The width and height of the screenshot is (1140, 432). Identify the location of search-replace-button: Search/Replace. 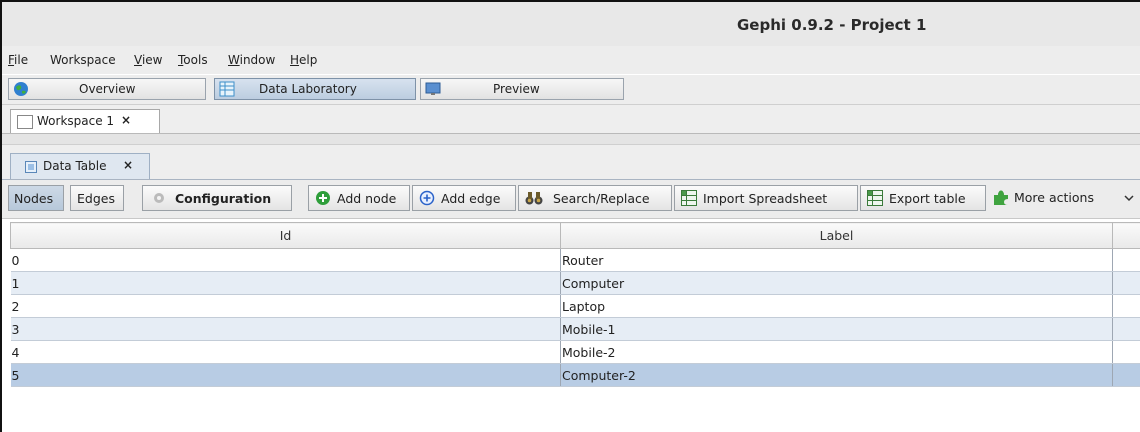
(595, 198).